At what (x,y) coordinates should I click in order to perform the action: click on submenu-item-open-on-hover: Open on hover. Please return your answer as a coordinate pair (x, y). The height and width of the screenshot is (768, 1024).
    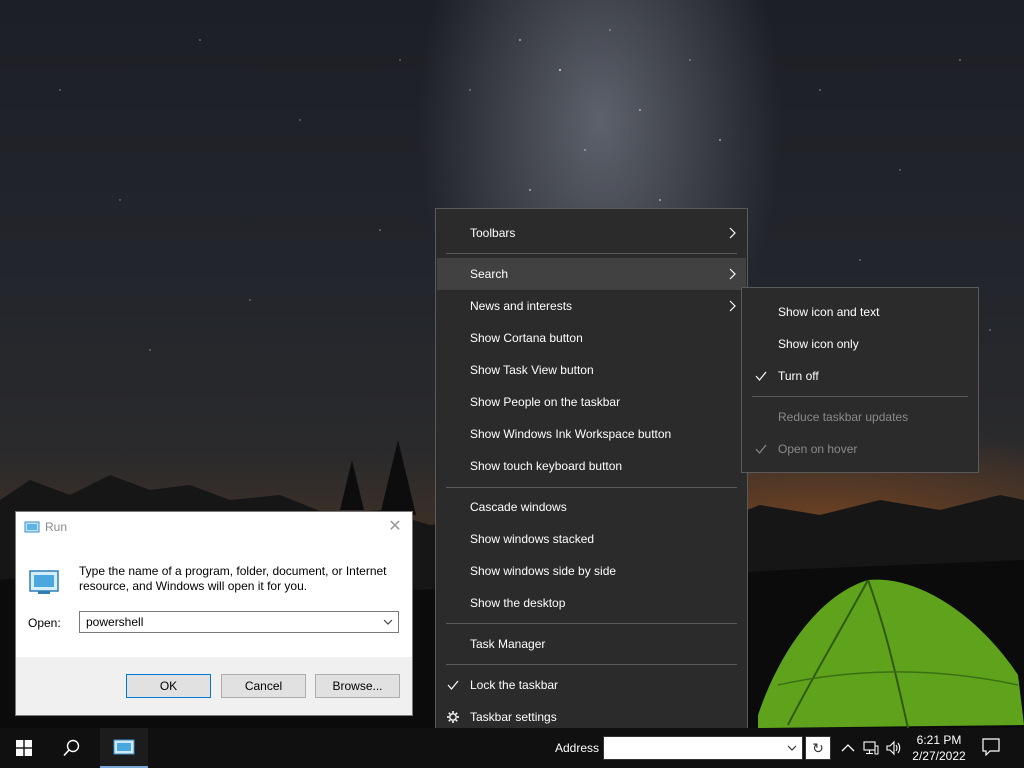
    Looking at the image, I should click on (860, 449).